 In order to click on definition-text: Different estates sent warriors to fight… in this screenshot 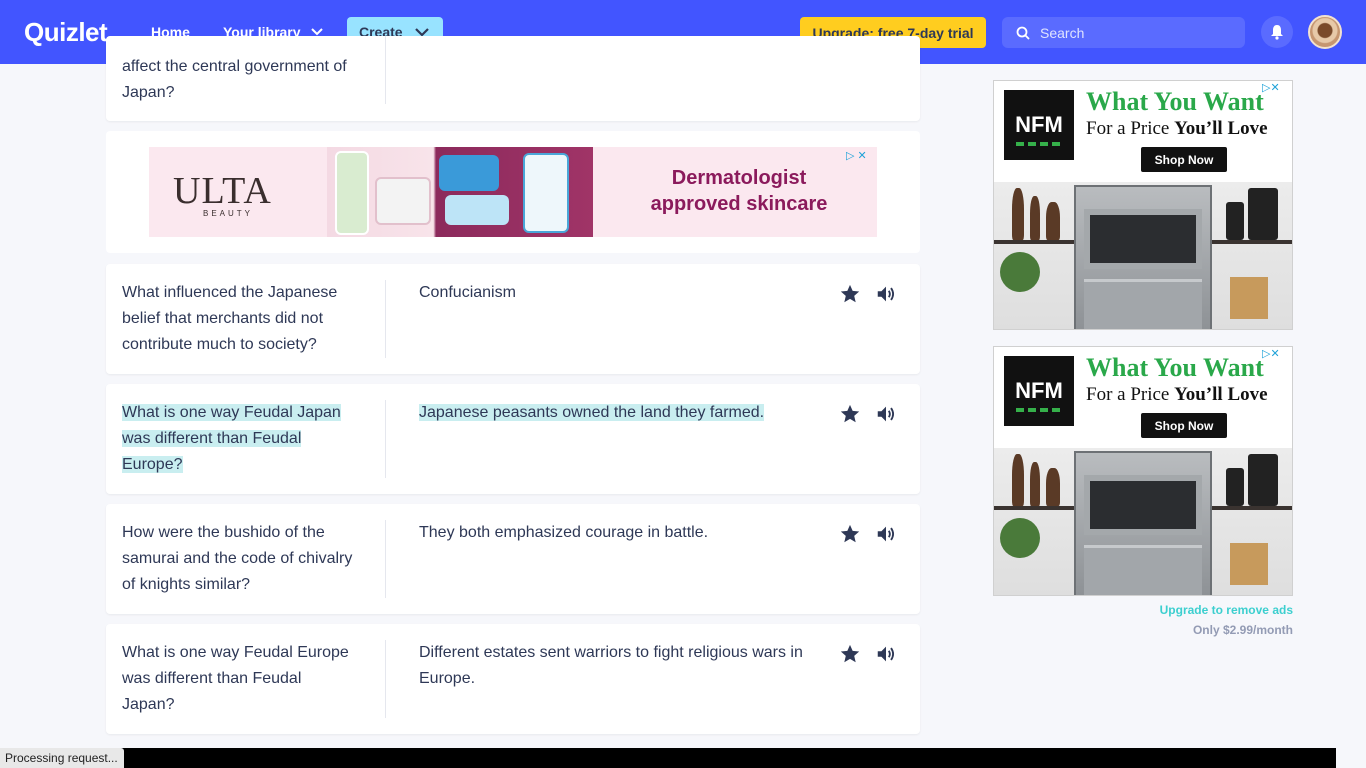, I will do `click(611, 665)`.